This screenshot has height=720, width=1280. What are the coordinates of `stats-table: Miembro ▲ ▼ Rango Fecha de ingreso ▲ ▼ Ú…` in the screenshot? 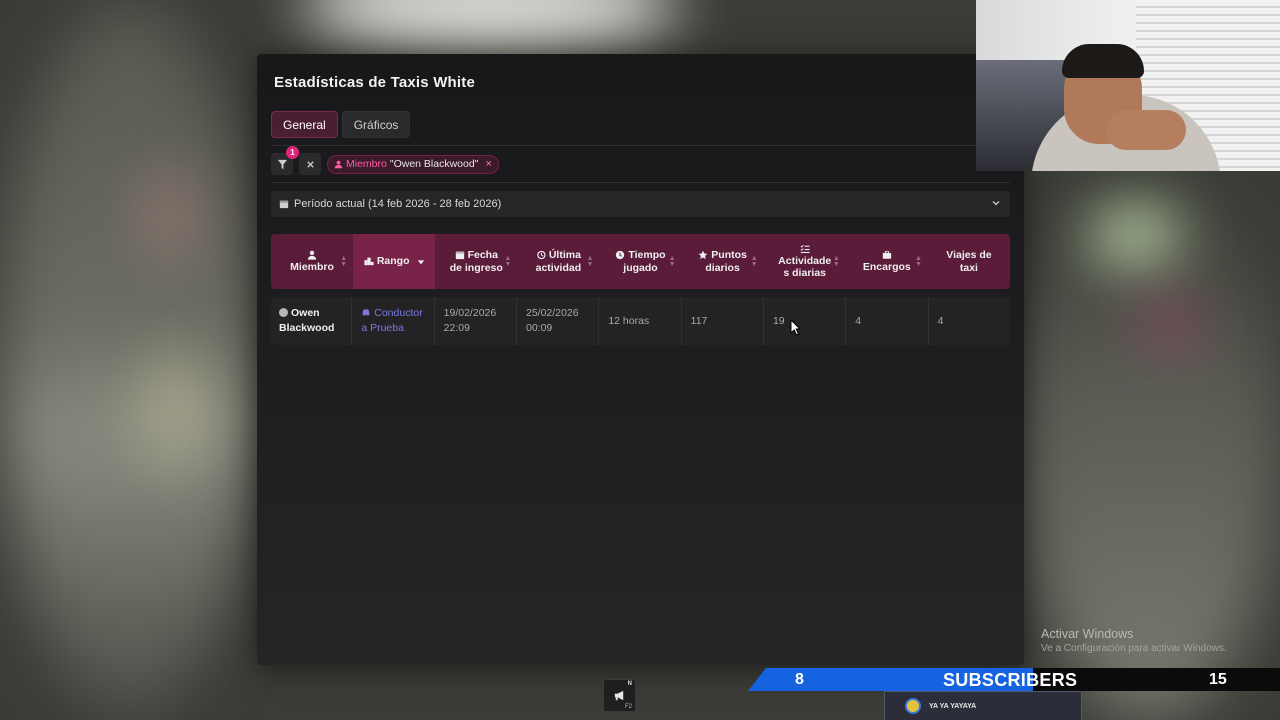 It's located at (640, 289).